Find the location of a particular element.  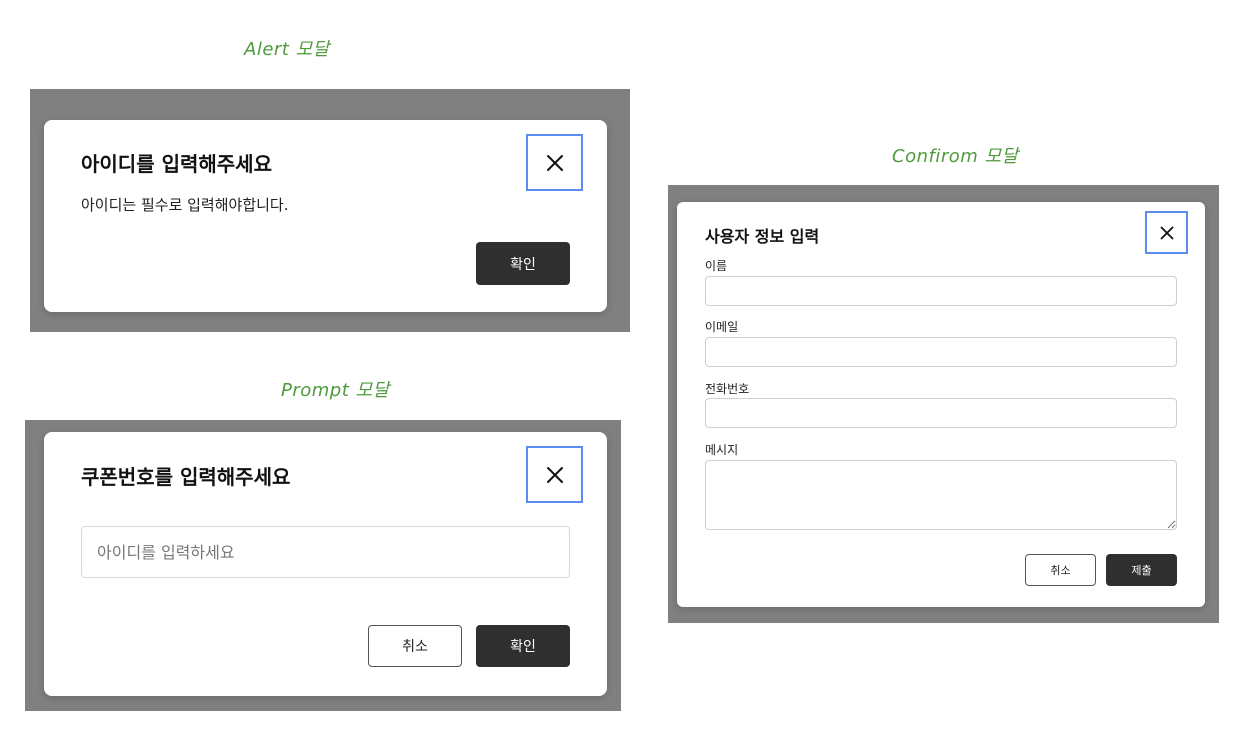

alert-modal: 아이디를 입력해주세요 아이디는 필수로 입력해야합니다. 확인 is located at coordinates (325, 216).